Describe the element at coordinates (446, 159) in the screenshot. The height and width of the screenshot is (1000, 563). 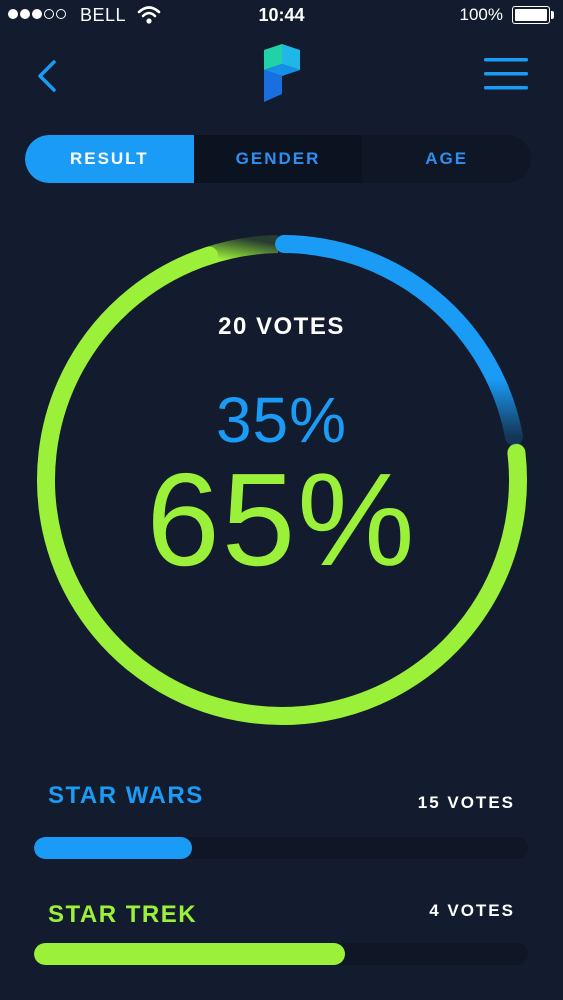
I see `tab-age: AGE` at that location.